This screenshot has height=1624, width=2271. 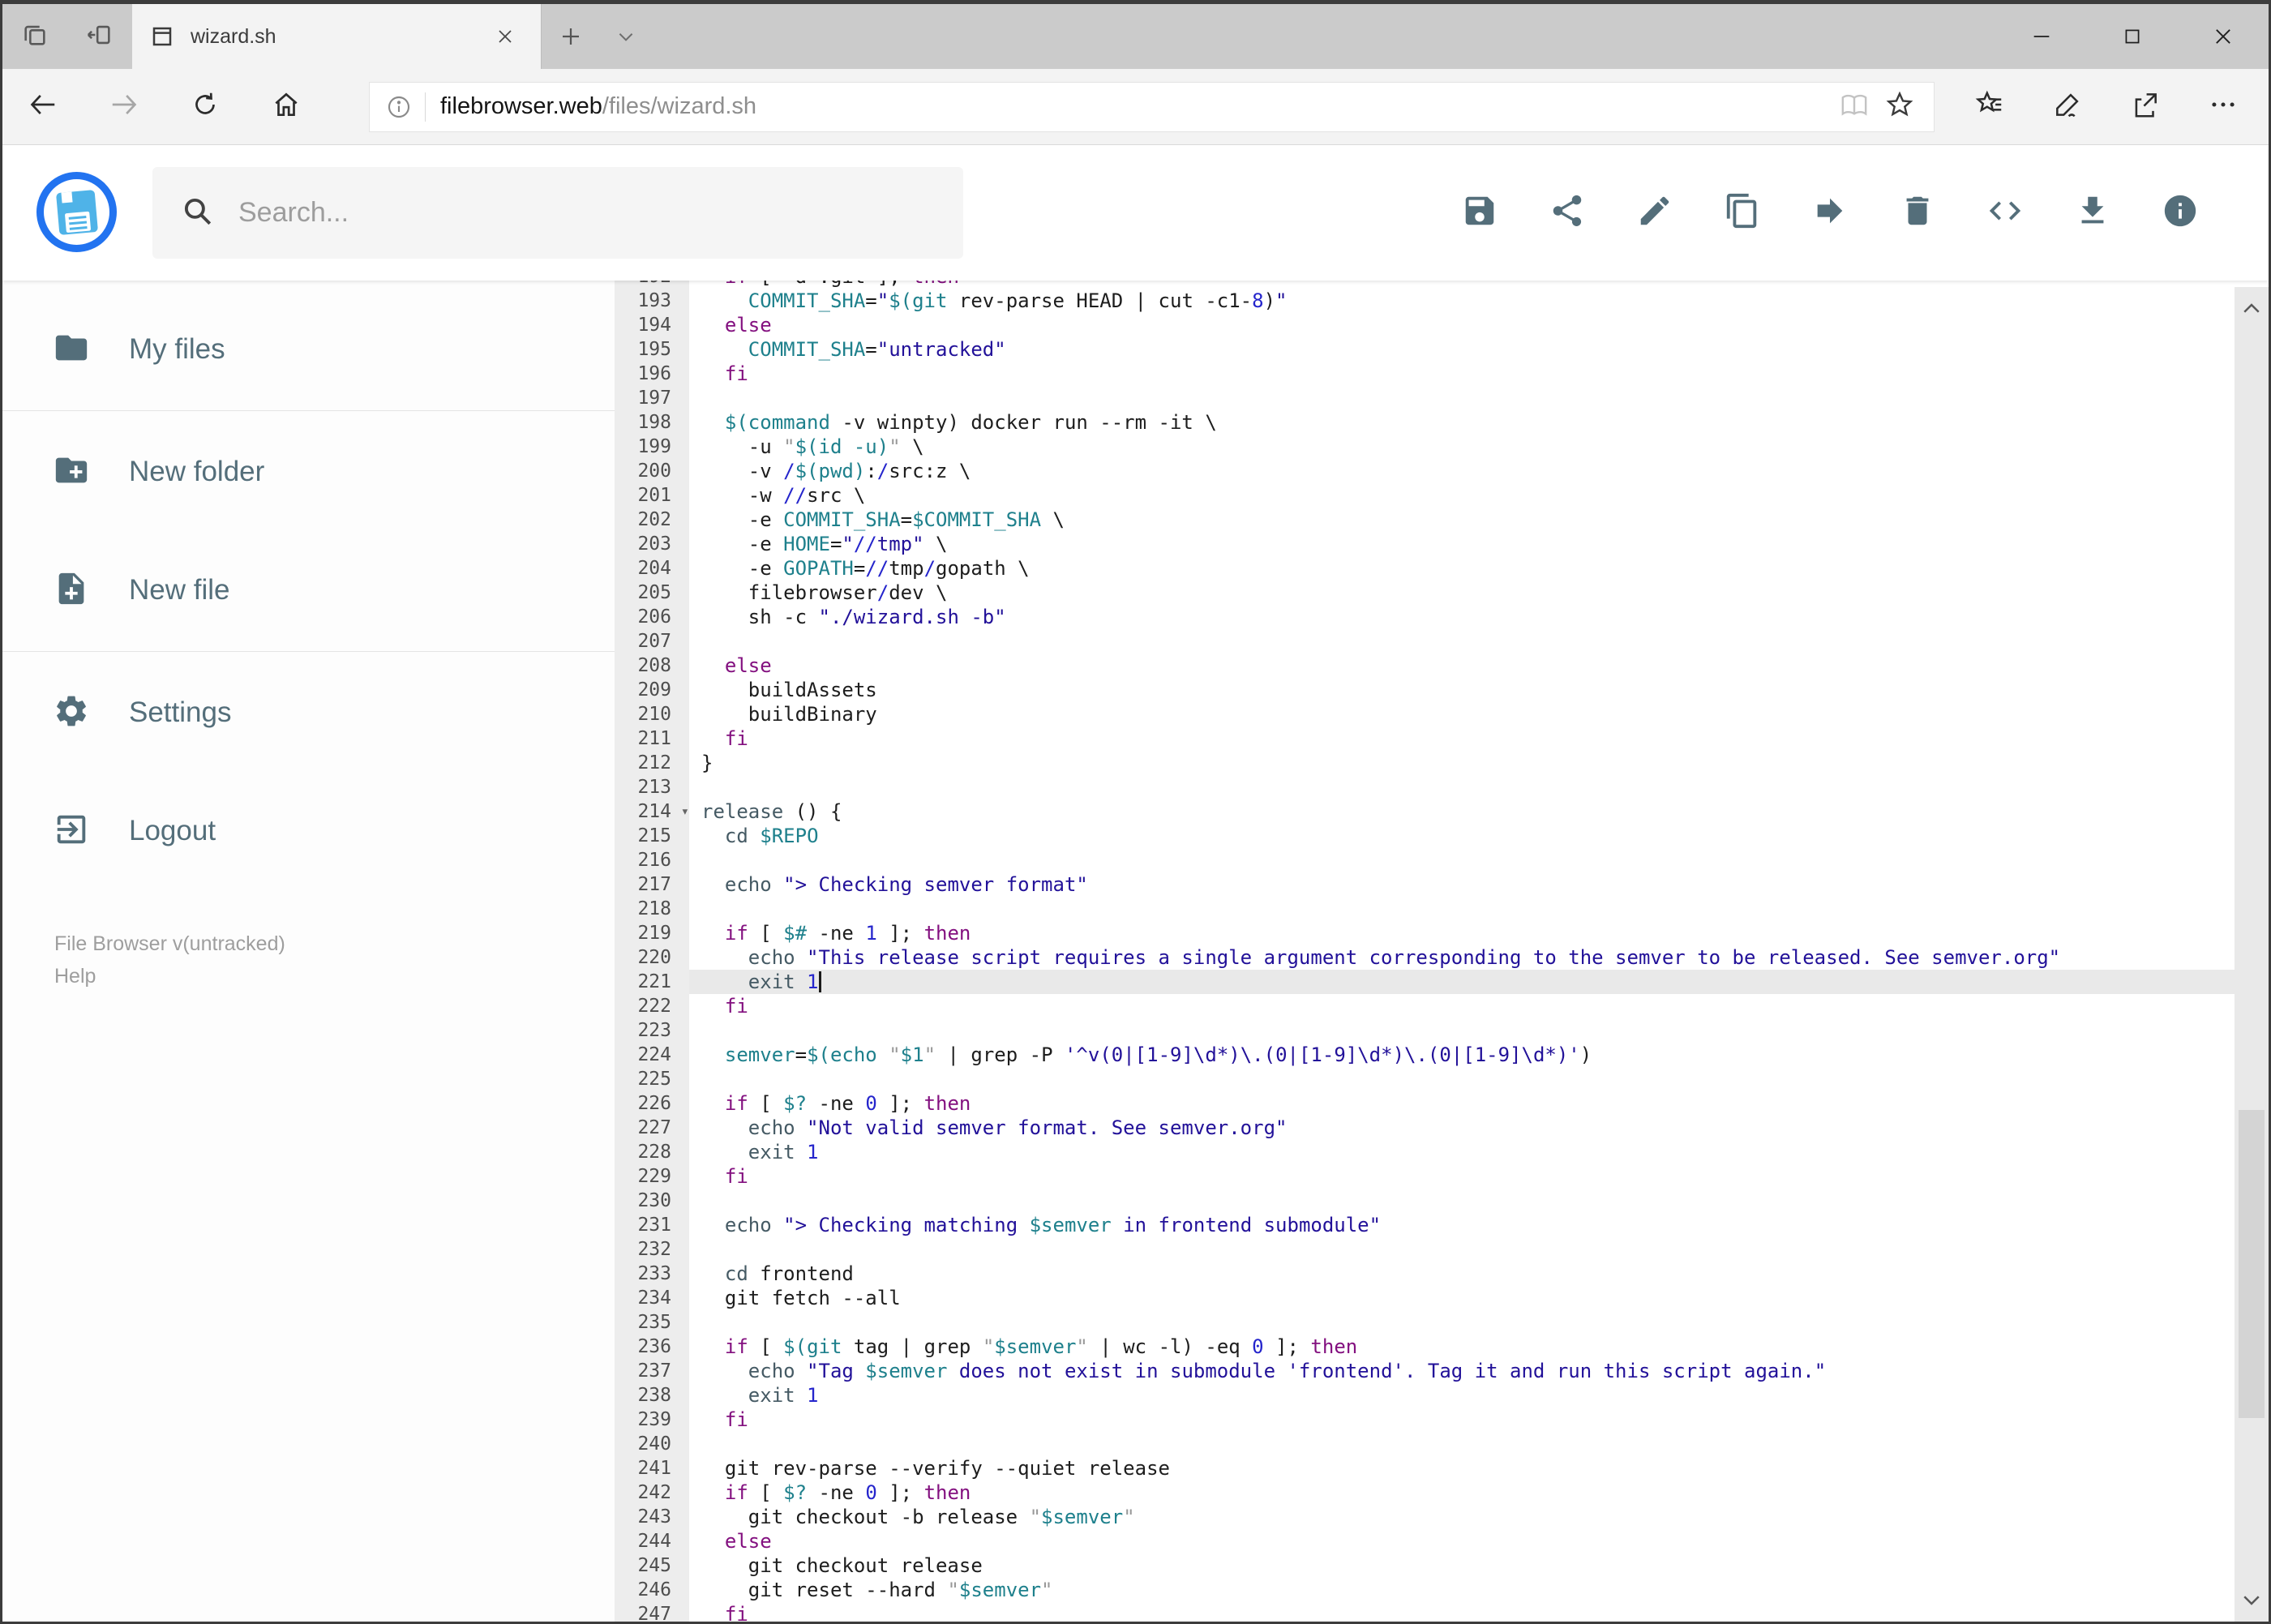 What do you see at coordinates (2252, 1600) in the screenshot?
I see `scroll-down-chevron-icon` at bounding box center [2252, 1600].